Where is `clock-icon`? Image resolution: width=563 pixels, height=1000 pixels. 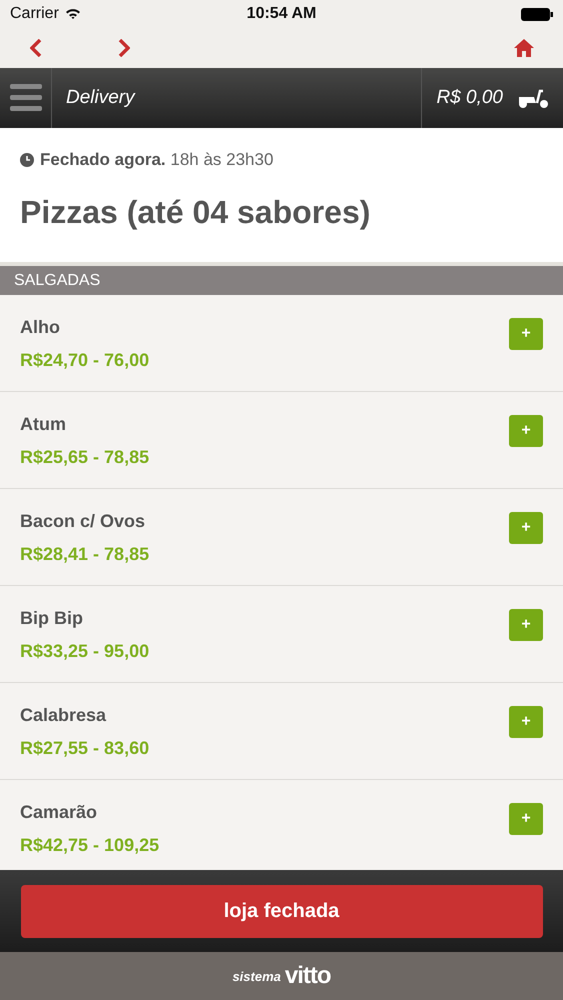 clock-icon is located at coordinates (27, 160).